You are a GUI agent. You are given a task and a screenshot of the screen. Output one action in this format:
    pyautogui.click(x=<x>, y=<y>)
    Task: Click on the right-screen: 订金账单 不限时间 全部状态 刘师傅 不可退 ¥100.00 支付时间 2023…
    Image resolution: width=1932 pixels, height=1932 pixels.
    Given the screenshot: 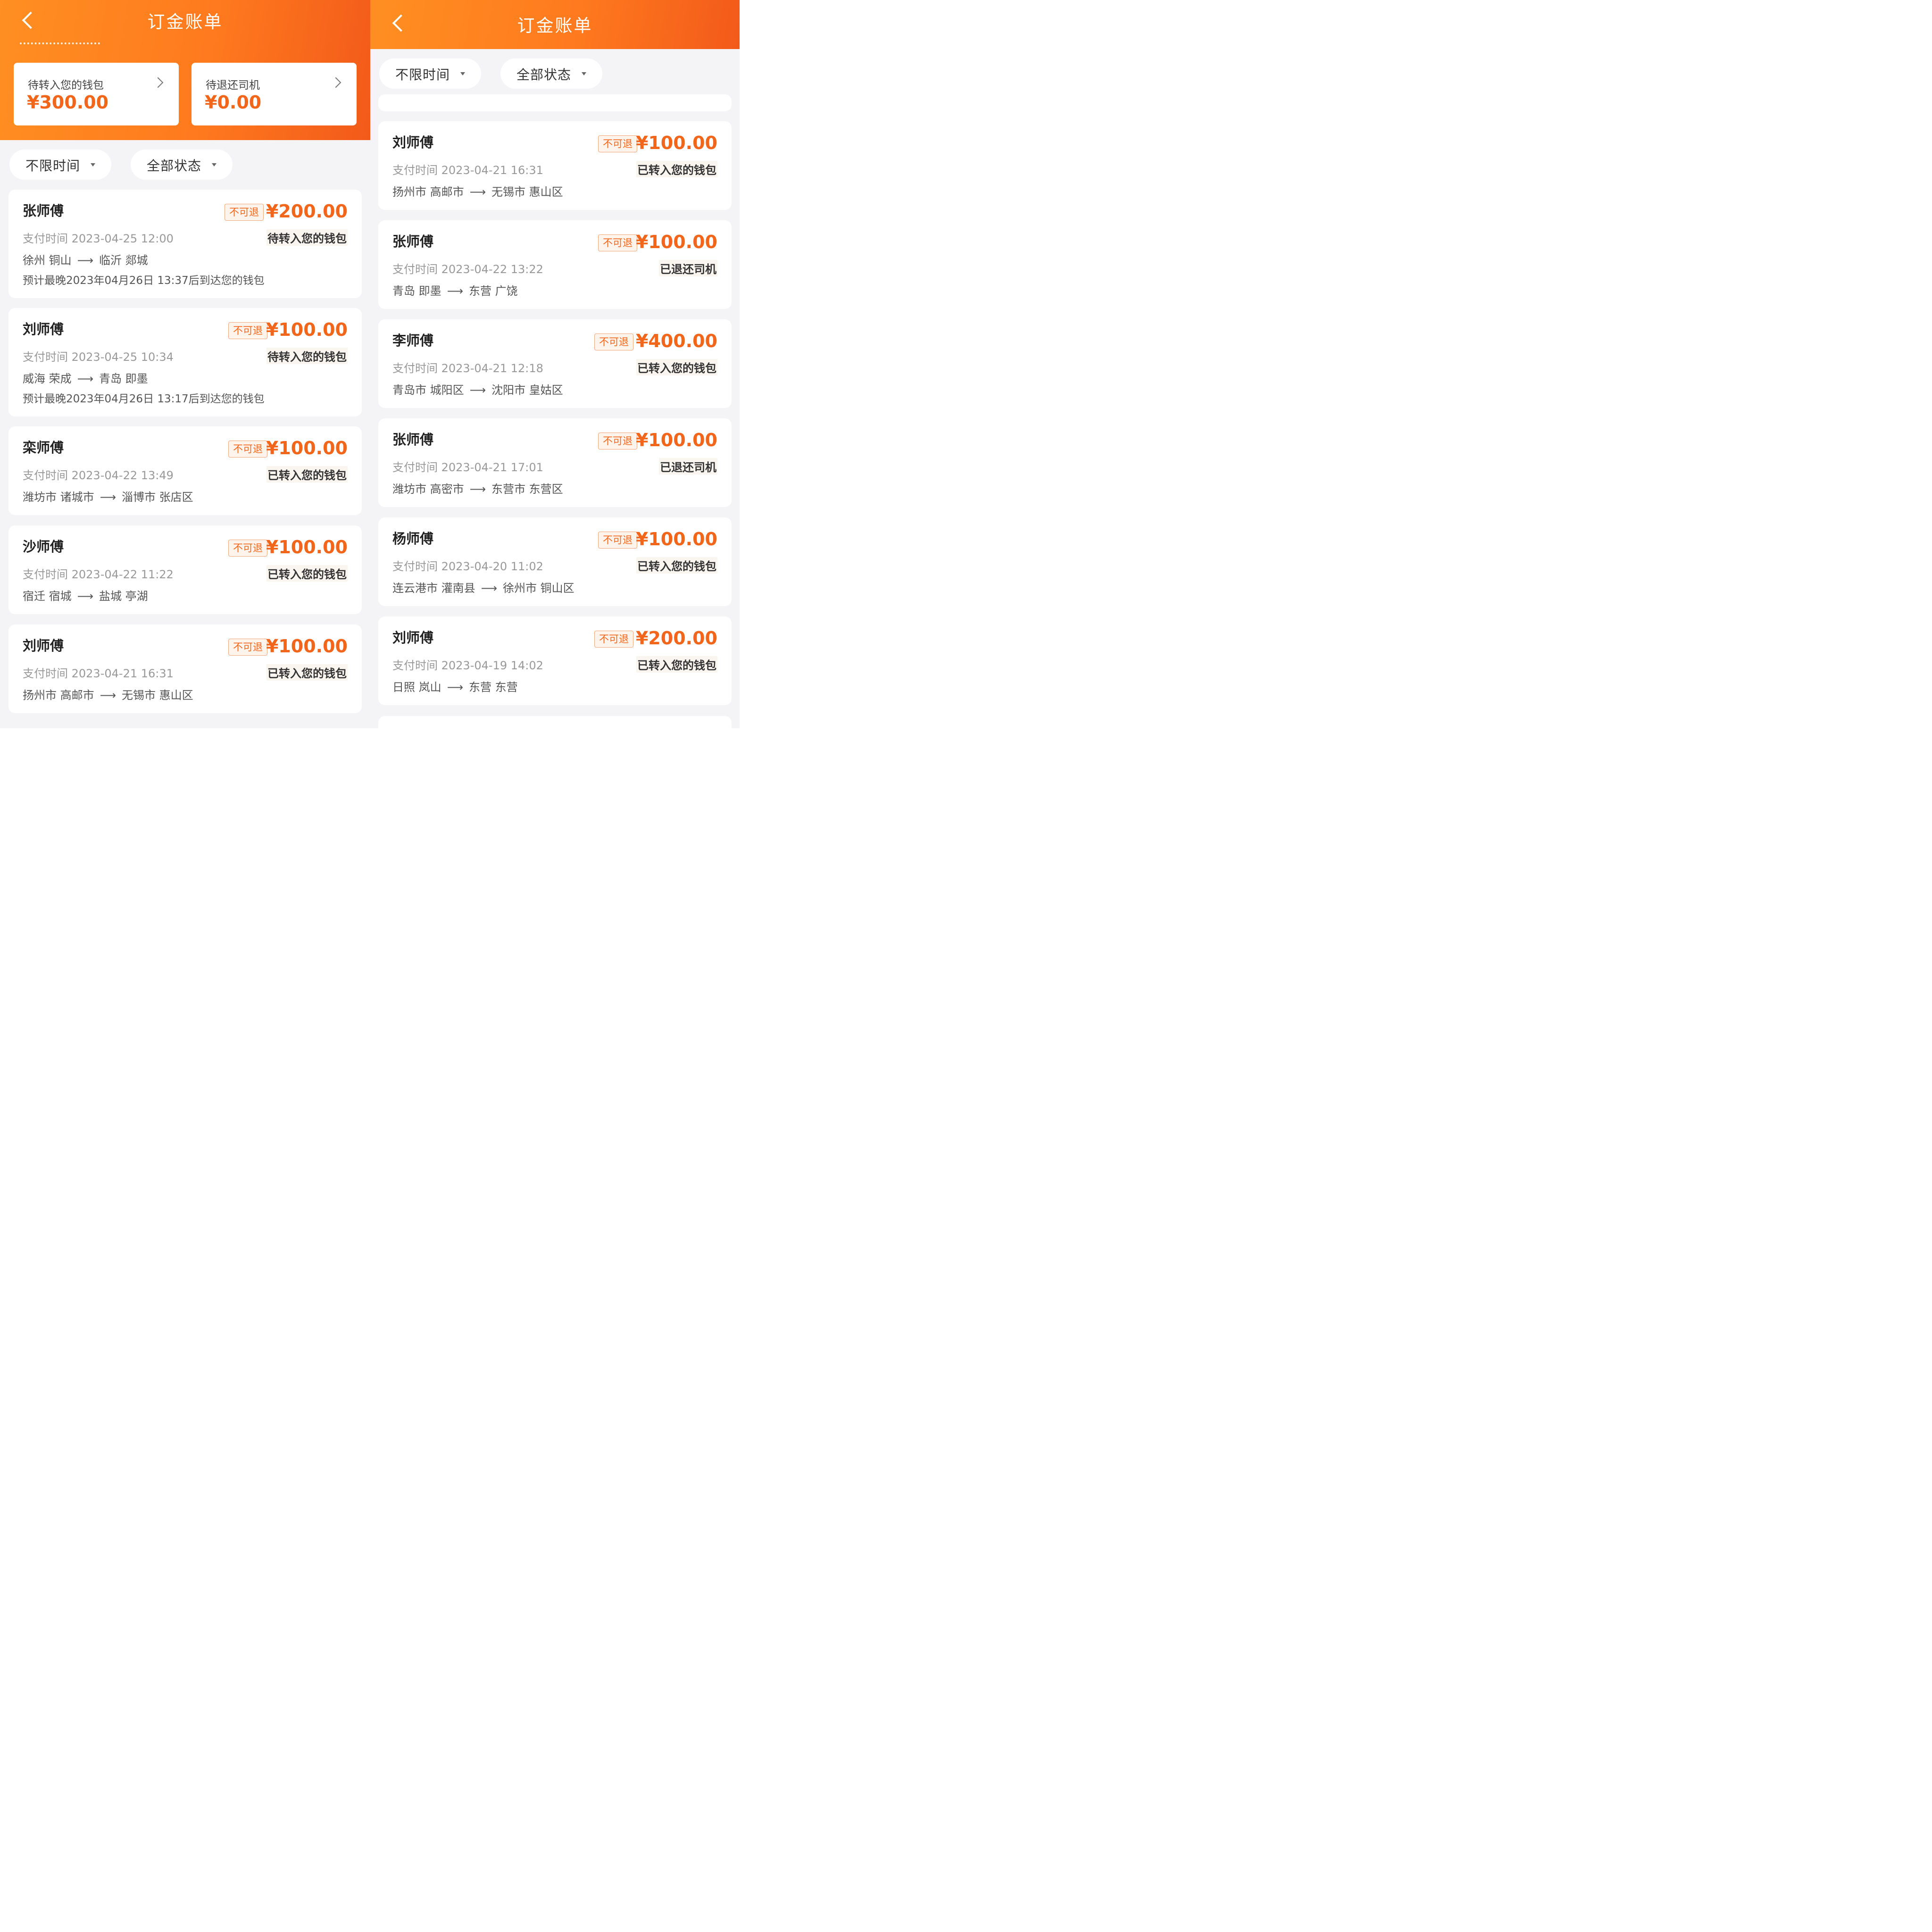 What is the action you would take?
    pyautogui.click(x=555, y=364)
    